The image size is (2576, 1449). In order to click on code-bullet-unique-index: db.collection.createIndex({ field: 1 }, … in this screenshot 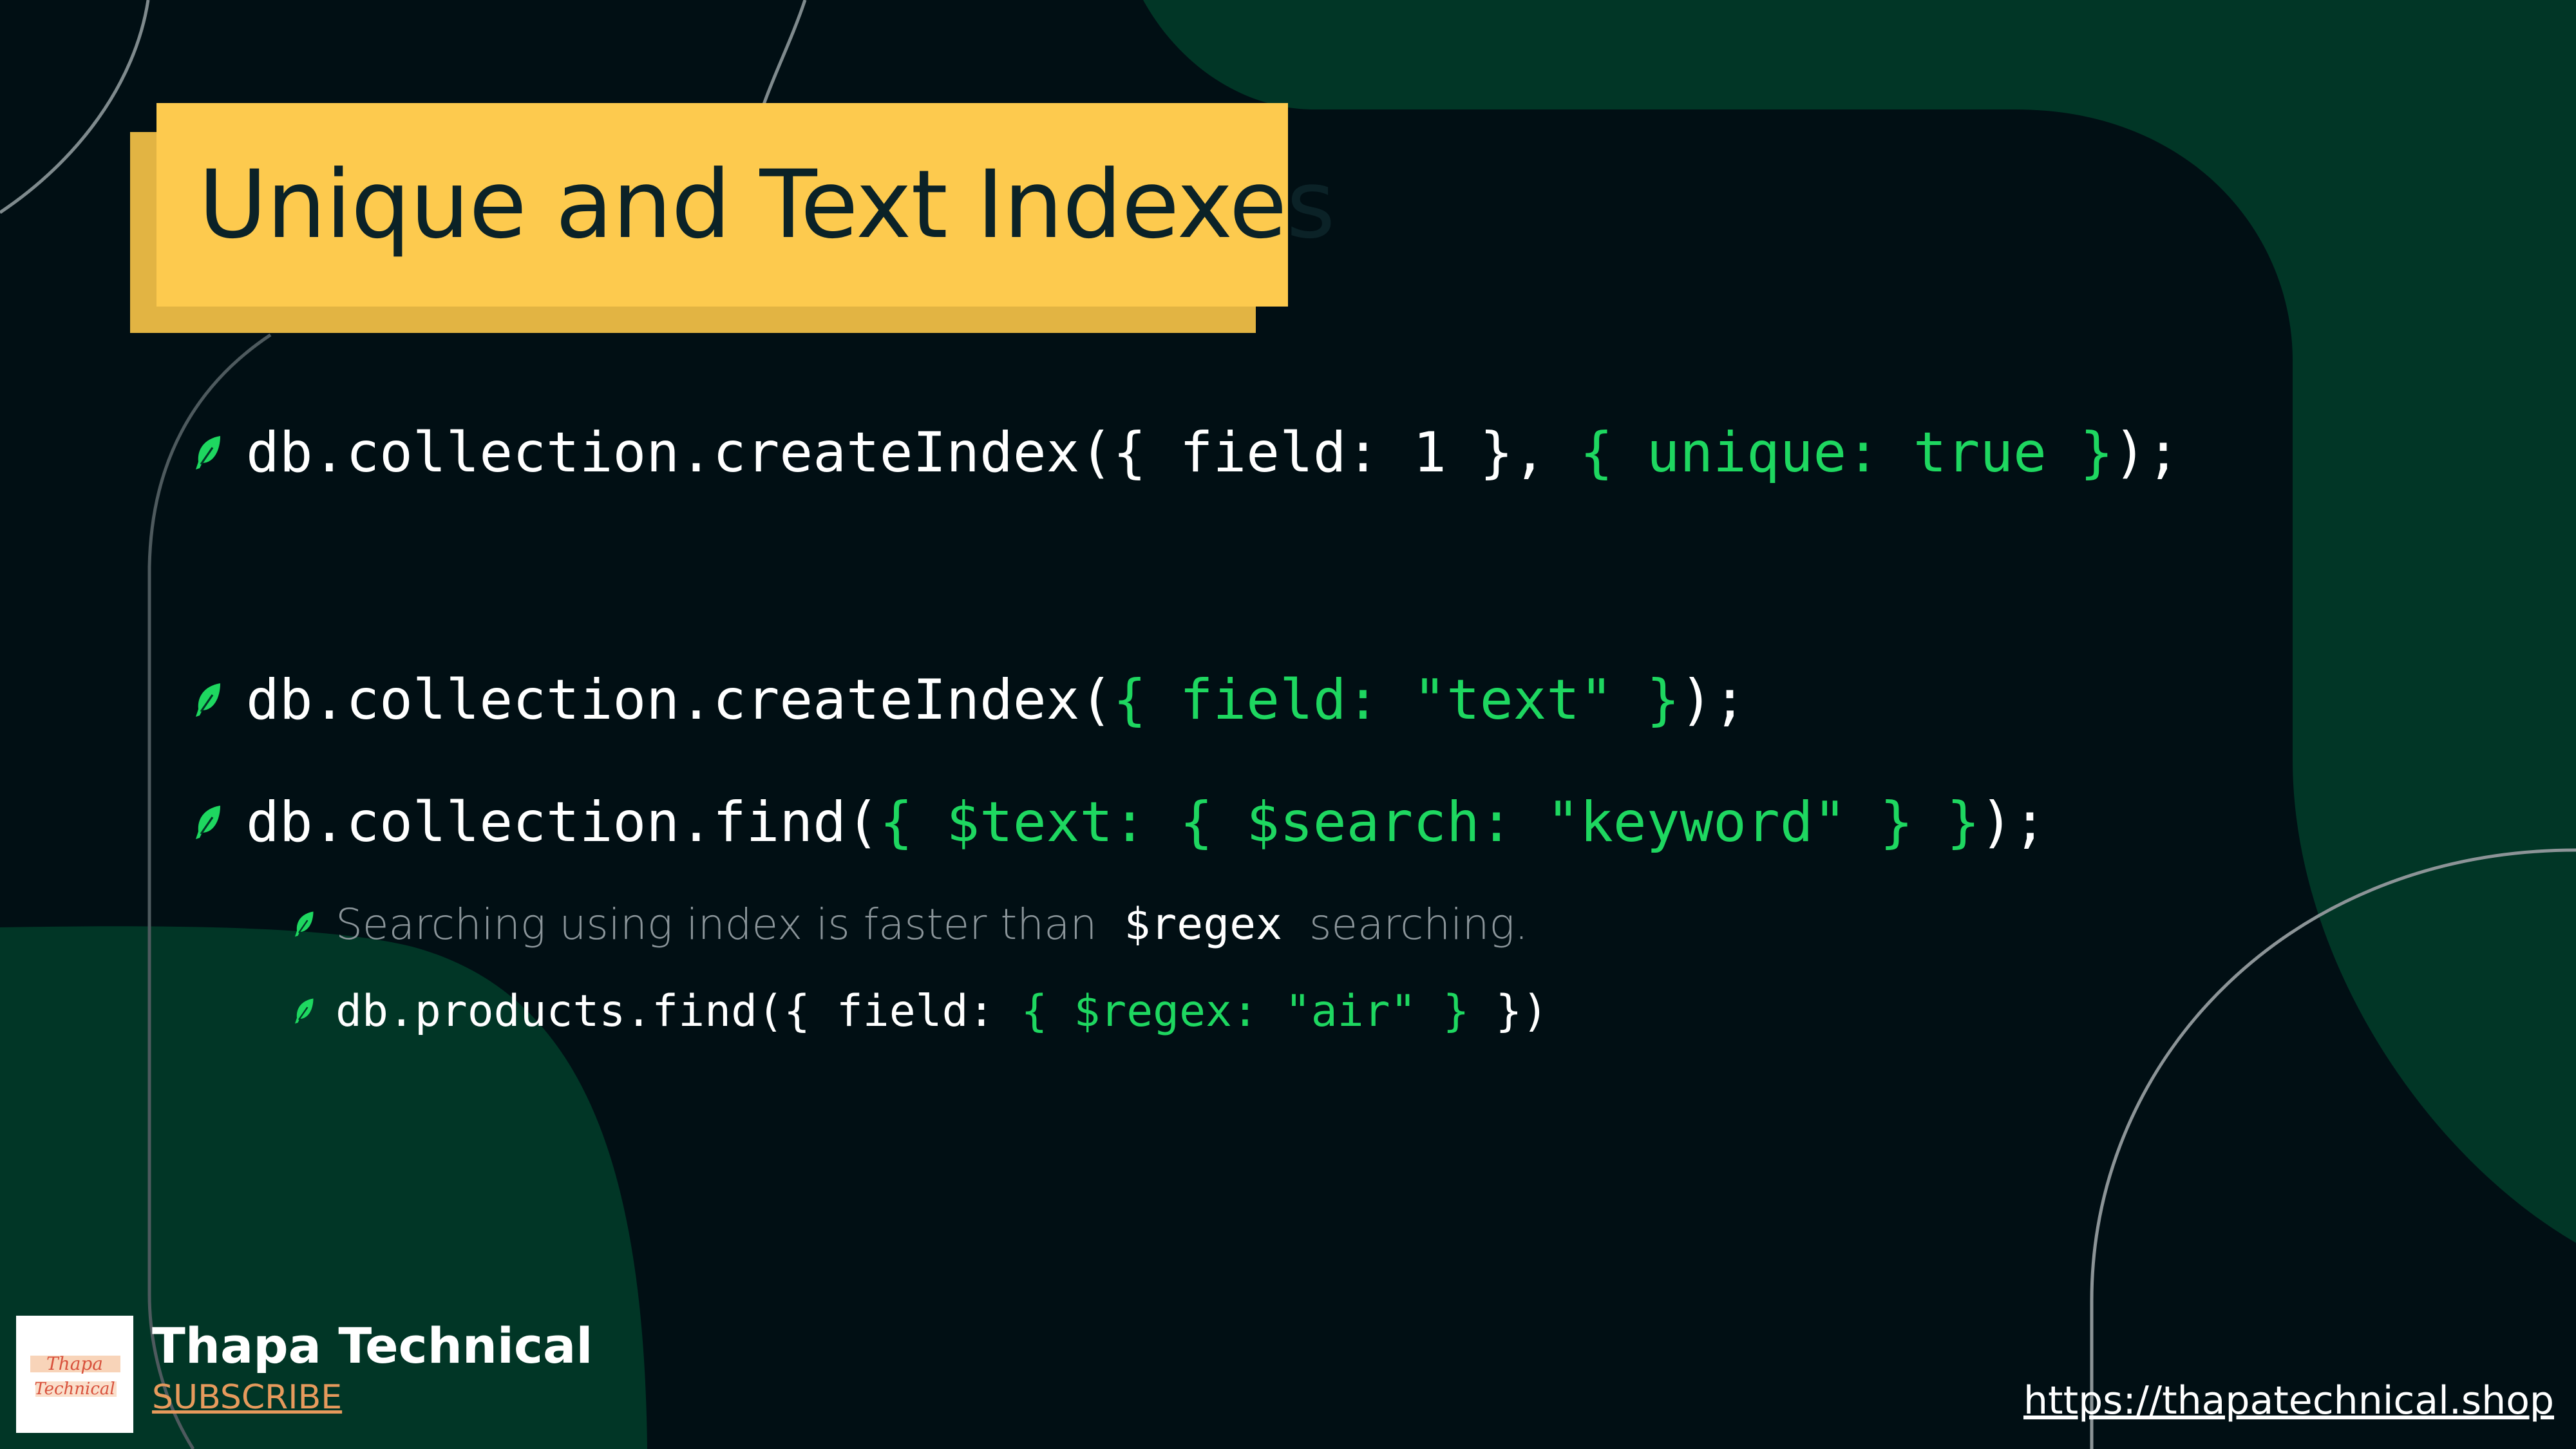, I will do `click(1187, 452)`.